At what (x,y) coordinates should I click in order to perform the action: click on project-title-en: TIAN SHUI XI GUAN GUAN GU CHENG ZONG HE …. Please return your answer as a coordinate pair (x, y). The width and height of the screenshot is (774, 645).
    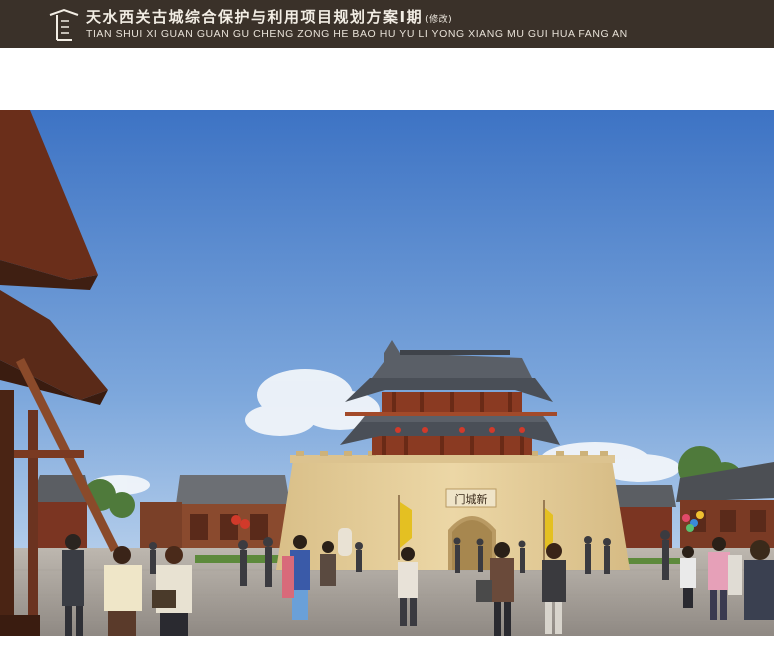
    Looking at the image, I should click on (357, 34).